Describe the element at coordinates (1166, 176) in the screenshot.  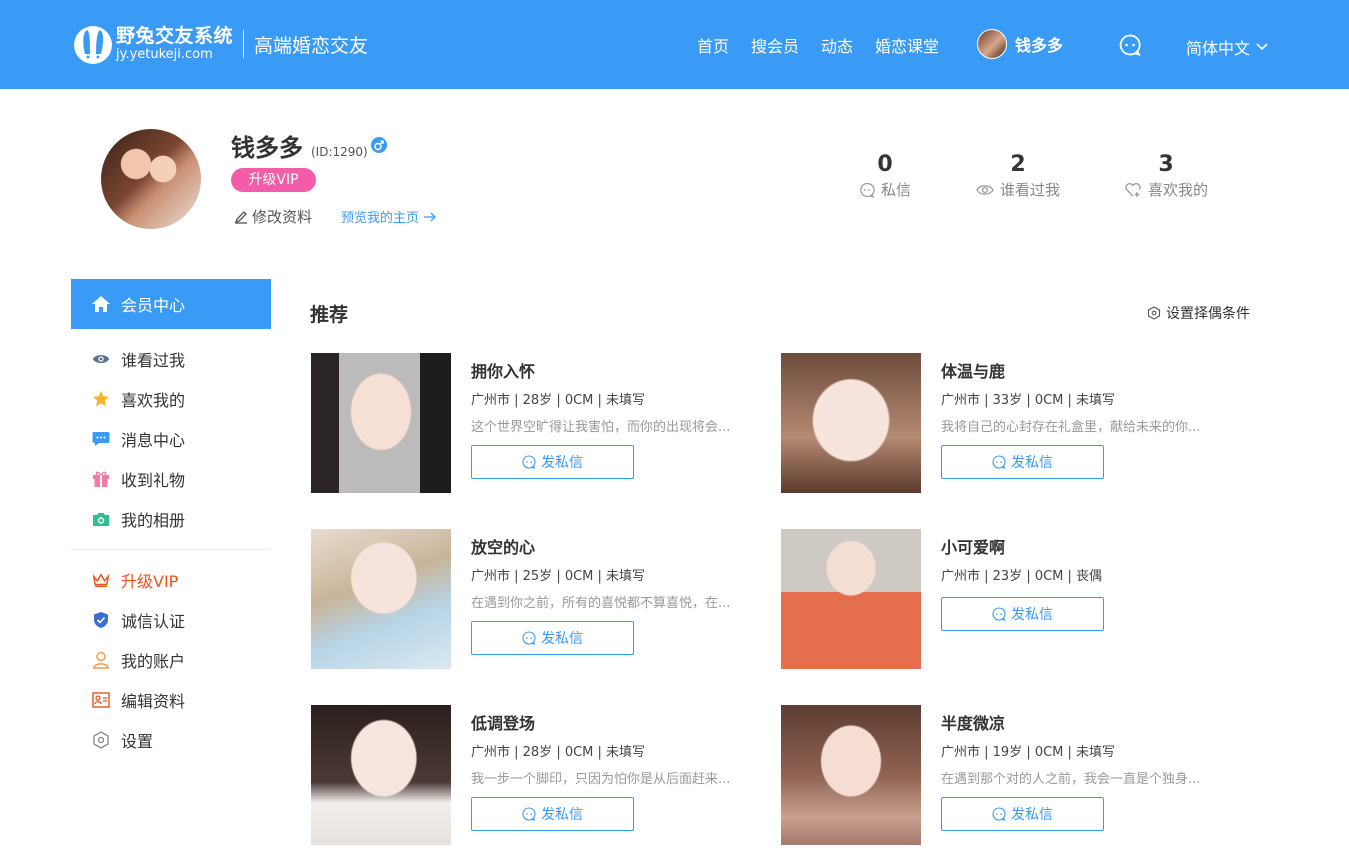
I see `stat-likes: 3 喜欢我的` at that location.